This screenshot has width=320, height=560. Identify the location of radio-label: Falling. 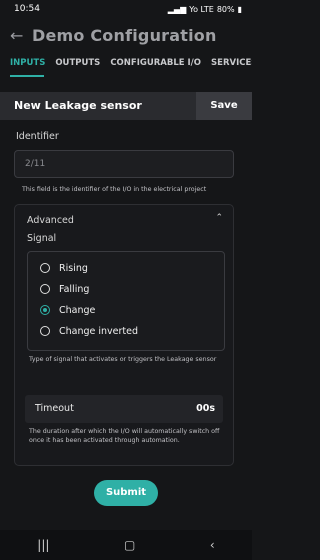
(74, 289).